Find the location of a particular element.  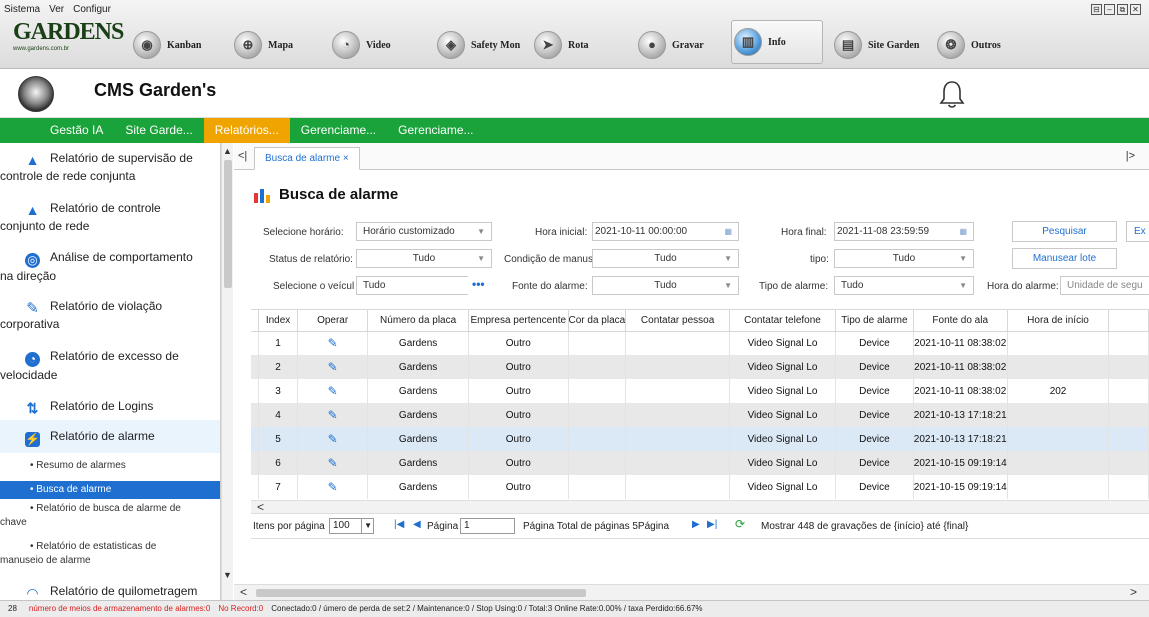

nav-mapa-button: ⊕ Mapa is located at coordinates (265, 45).